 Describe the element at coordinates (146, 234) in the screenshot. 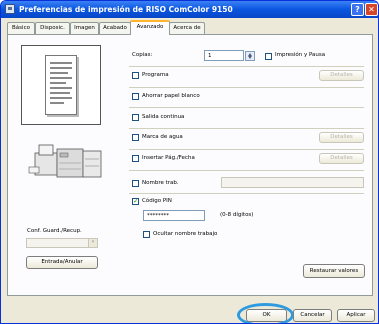

I see `ocultar-checkbox` at that location.